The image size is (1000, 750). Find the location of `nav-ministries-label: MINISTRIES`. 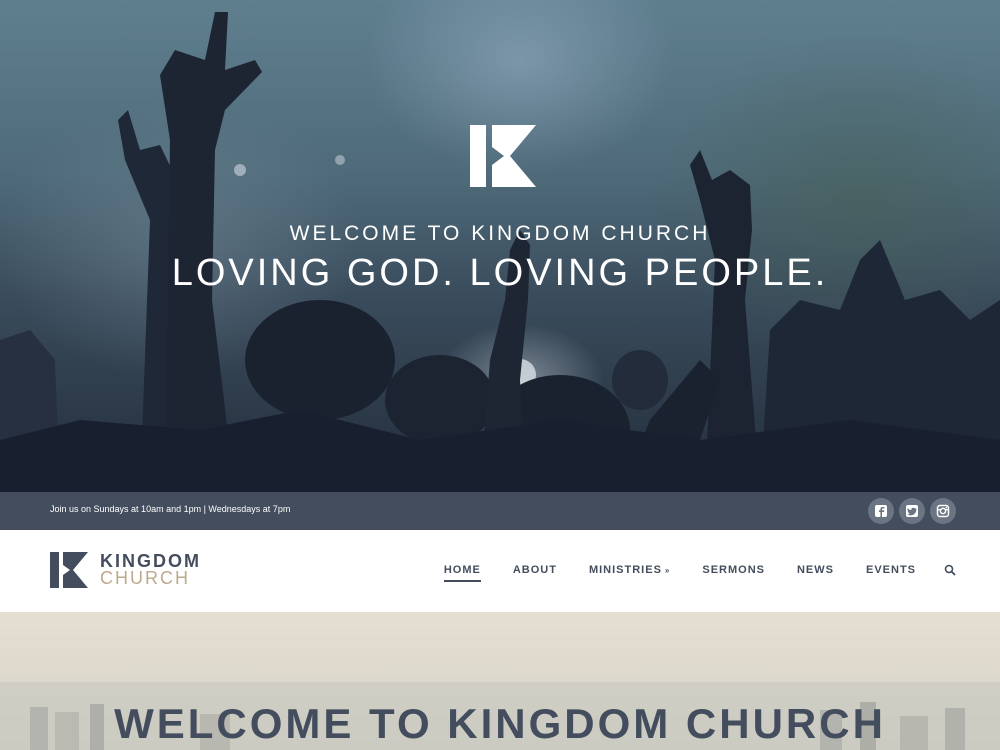

nav-ministries-label: MINISTRIES is located at coordinates (625, 570).